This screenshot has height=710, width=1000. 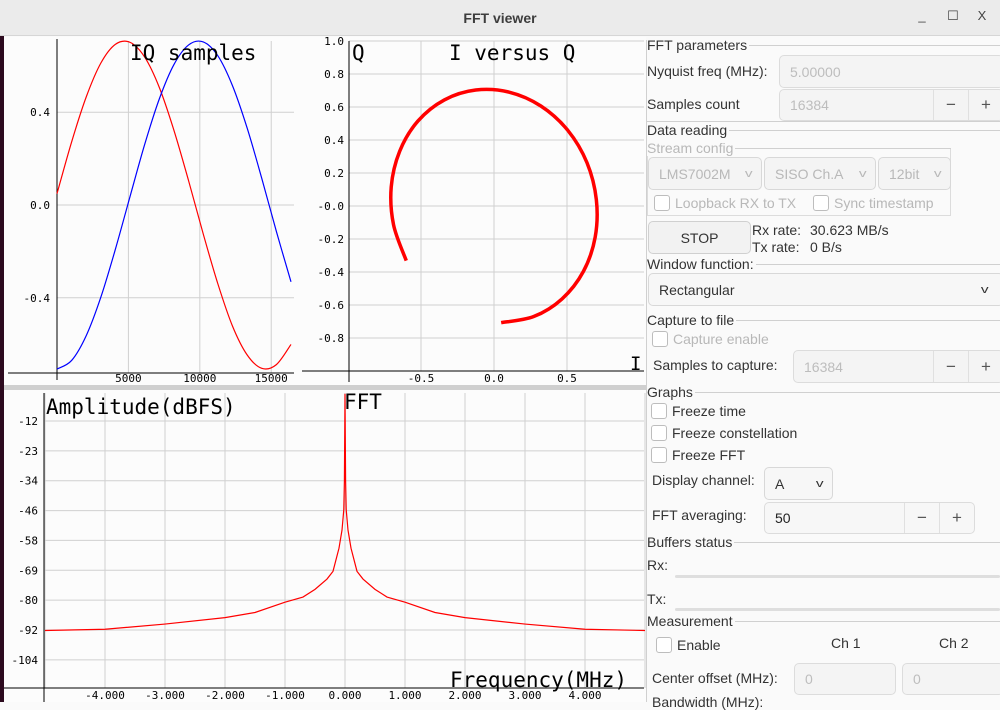 I want to click on constellation-x-tick-label: -0.5, so click(x=421, y=378).